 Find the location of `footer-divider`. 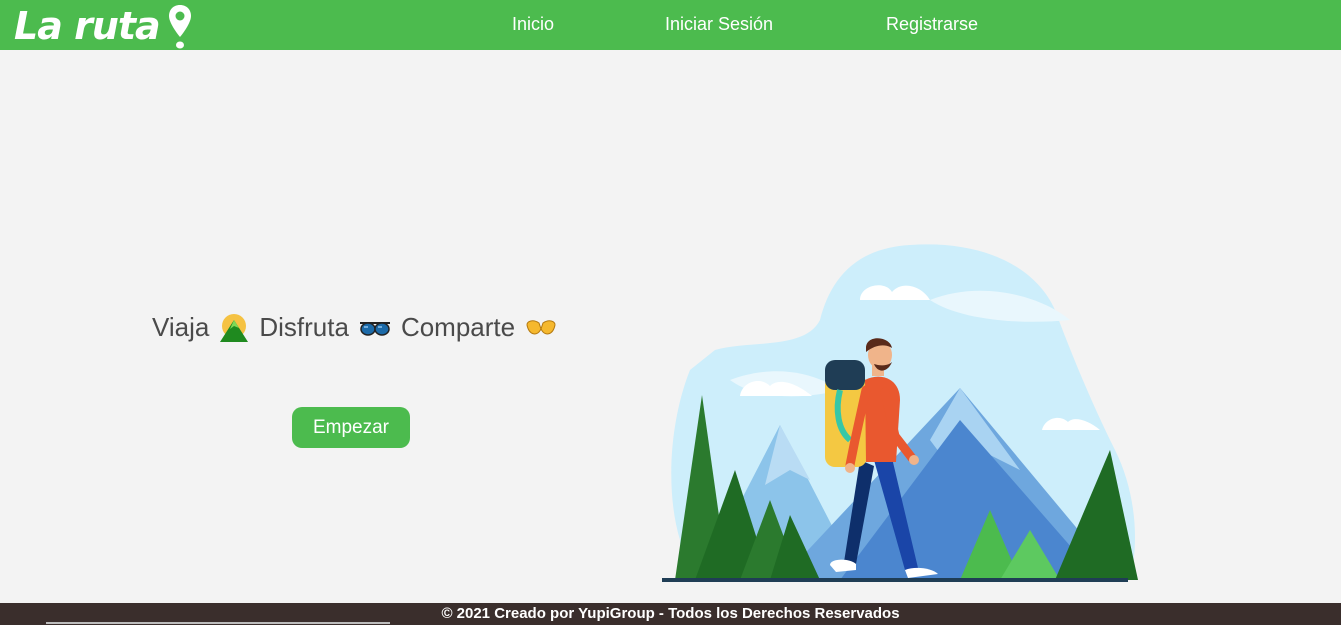

footer-divider is located at coordinates (218, 623).